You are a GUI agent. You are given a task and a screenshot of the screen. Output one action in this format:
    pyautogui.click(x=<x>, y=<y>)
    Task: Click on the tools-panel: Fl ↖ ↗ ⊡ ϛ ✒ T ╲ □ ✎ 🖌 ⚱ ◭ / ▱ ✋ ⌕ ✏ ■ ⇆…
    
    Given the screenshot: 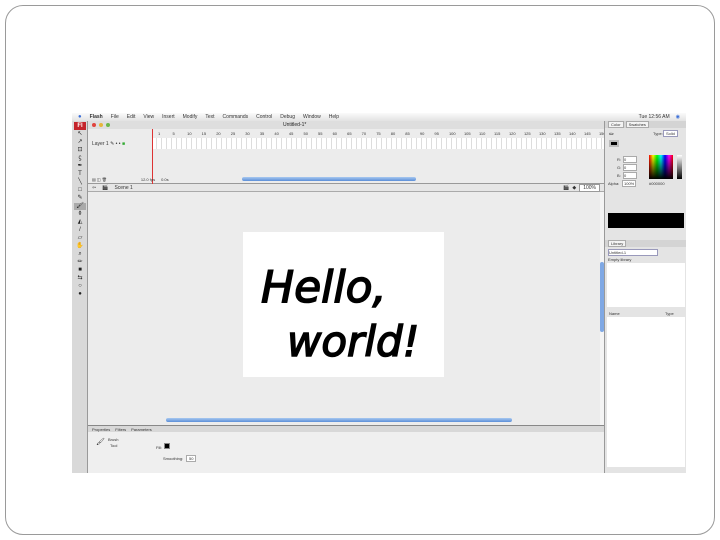 What is the action you would take?
    pyautogui.click(x=80, y=297)
    